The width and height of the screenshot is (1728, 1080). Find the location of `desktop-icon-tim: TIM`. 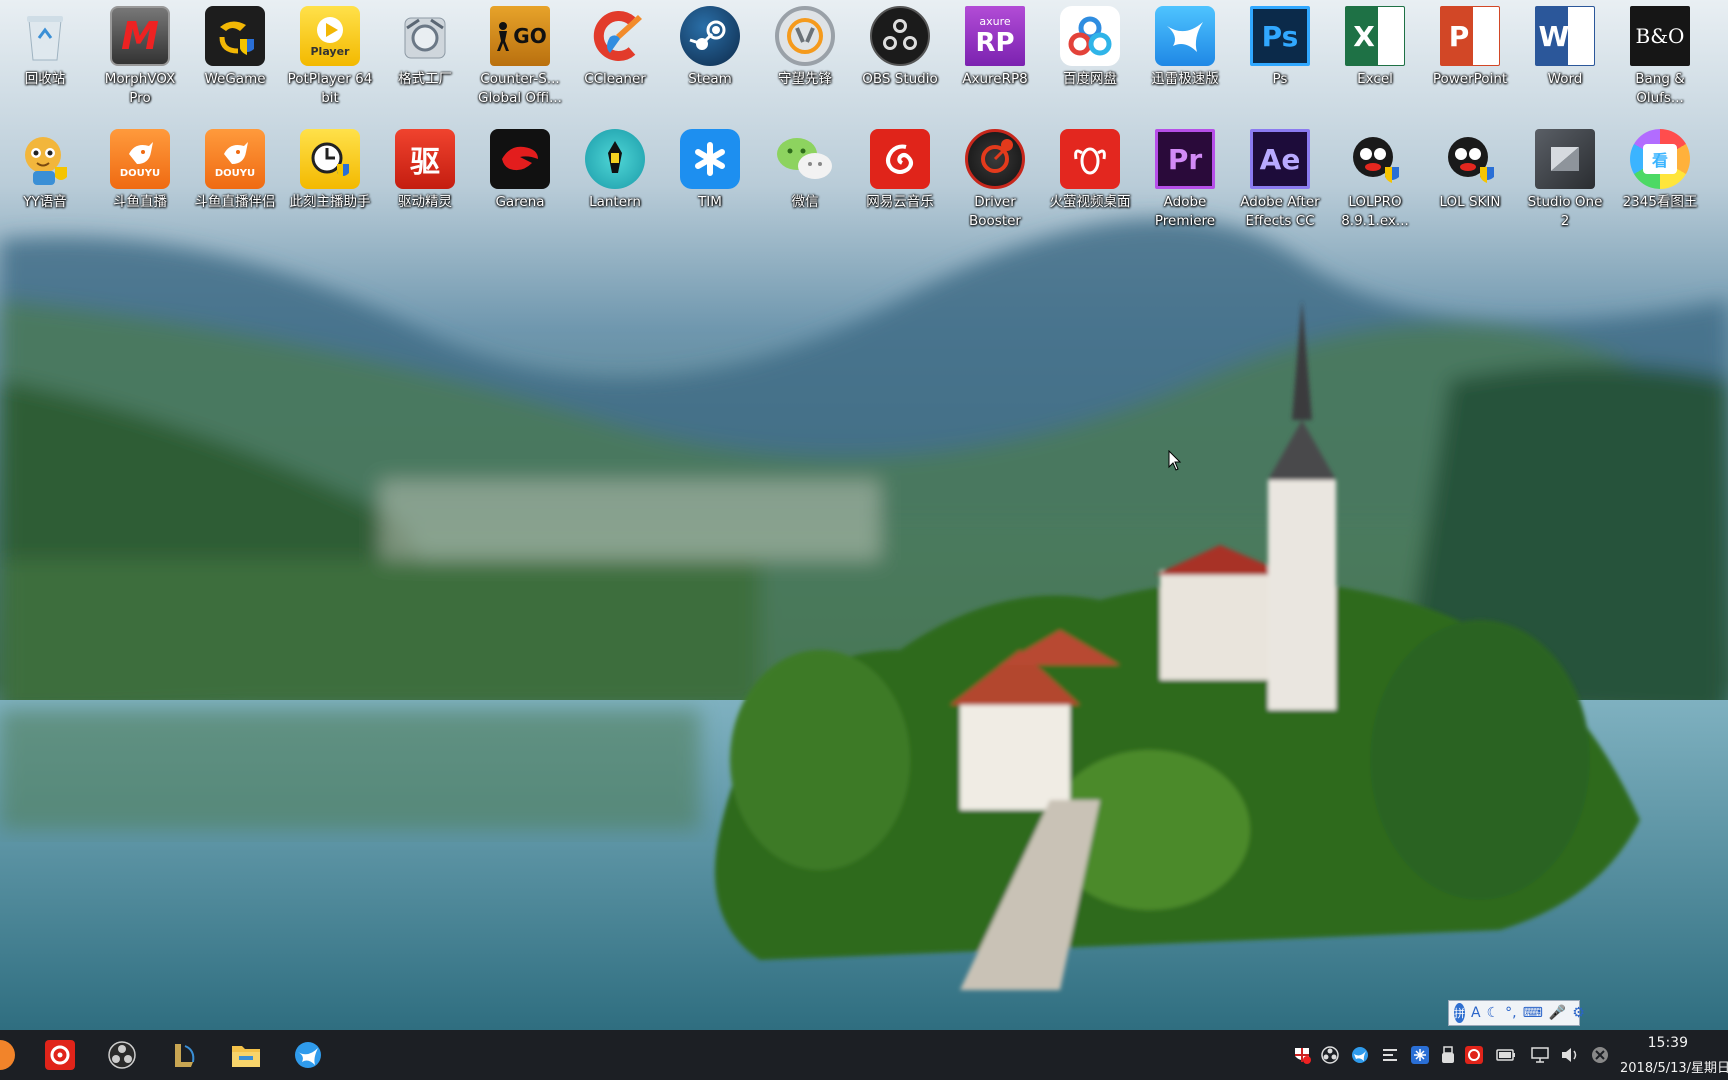

desktop-icon-tim: TIM is located at coordinates (710, 167).